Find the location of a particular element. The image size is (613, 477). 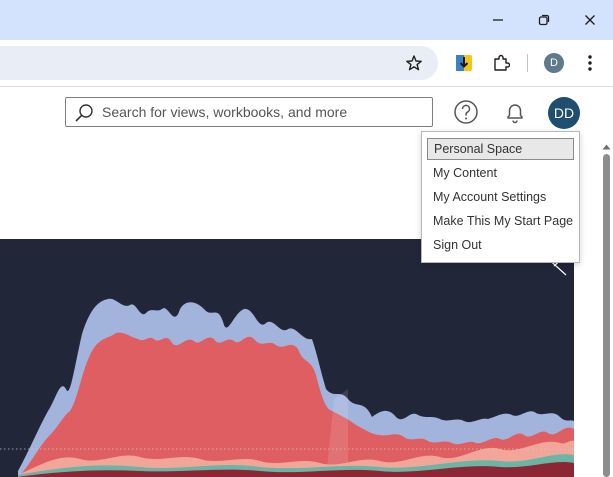

menu-item-my-content: My Content is located at coordinates (500, 173).